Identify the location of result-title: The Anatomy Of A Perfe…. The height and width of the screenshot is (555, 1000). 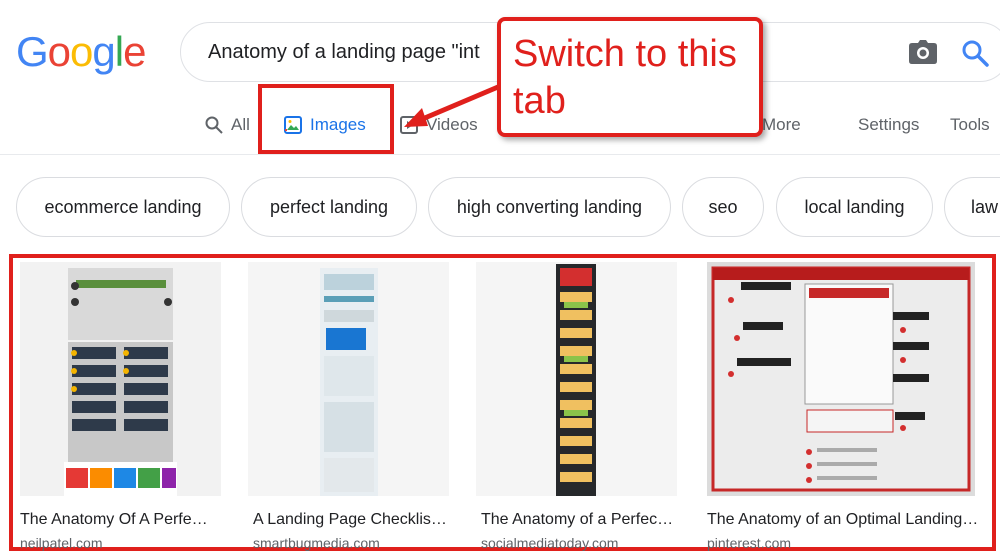
(114, 520).